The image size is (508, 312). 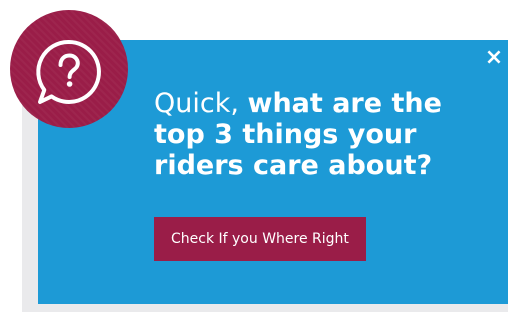 What do you see at coordinates (260, 239) in the screenshot?
I see `check-answers-button: Check If you Where Right` at bounding box center [260, 239].